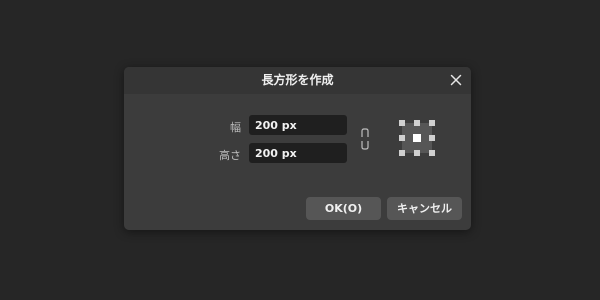 Image resolution: width=600 pixels, height=300 pixels. What do you see at coordinates (456, 80) in the screenshot?
I see `close-icon` at bounding box center [456, 80].